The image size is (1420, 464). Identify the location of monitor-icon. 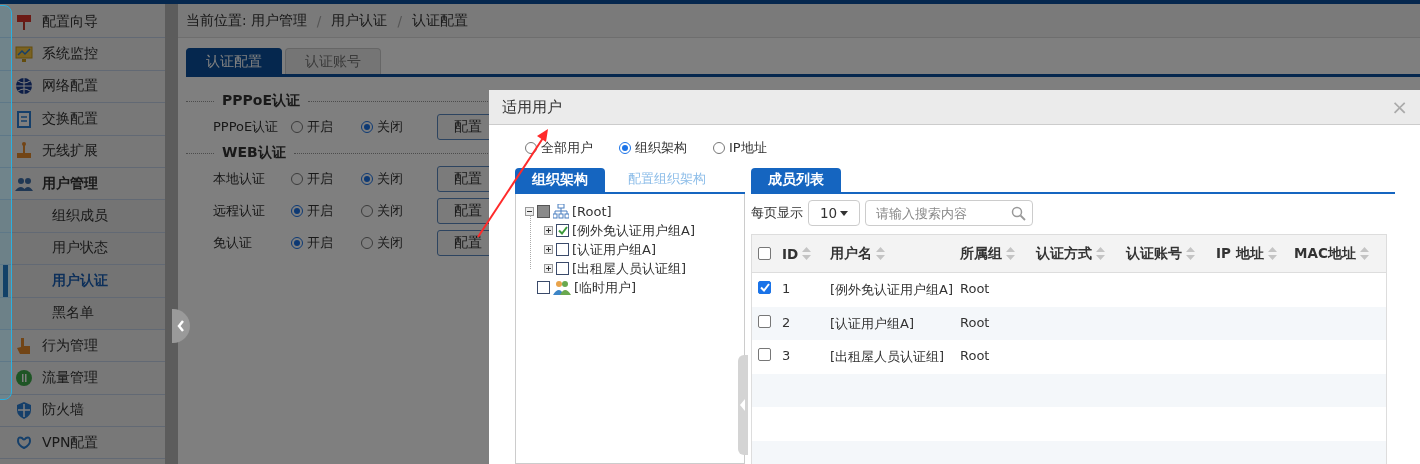
(24, 54).